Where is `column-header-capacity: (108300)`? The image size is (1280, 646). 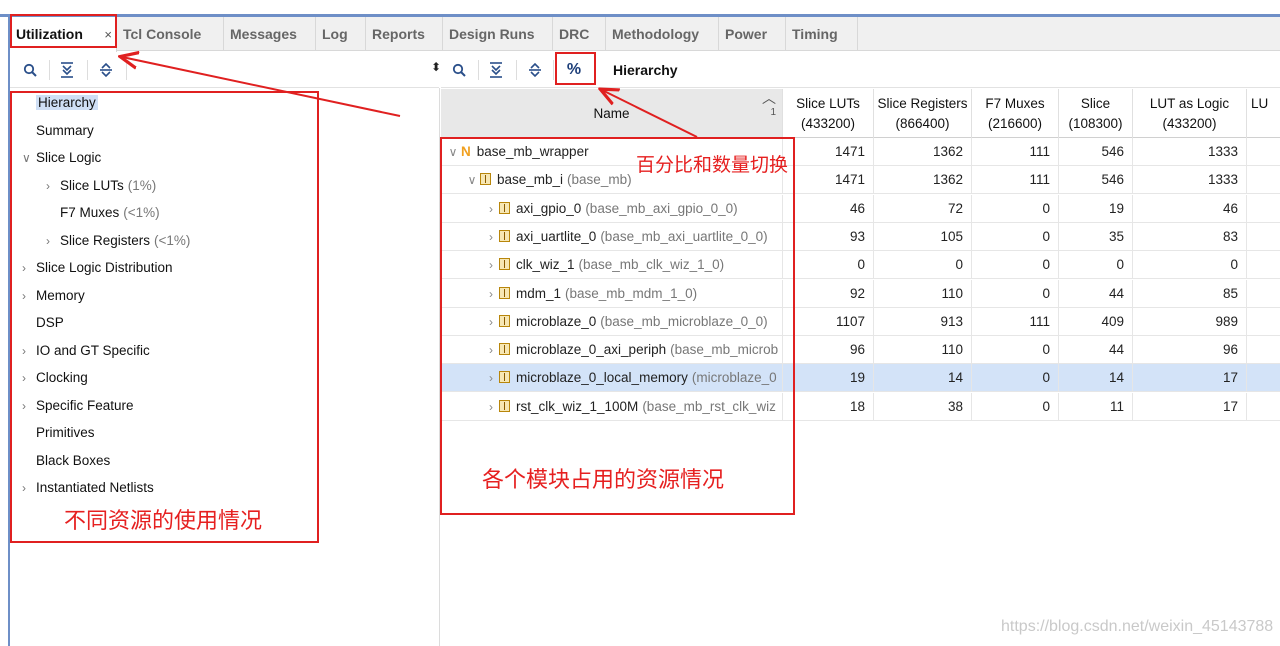 column-header-capacity: (108300) is located at coordinates (1095, 123).